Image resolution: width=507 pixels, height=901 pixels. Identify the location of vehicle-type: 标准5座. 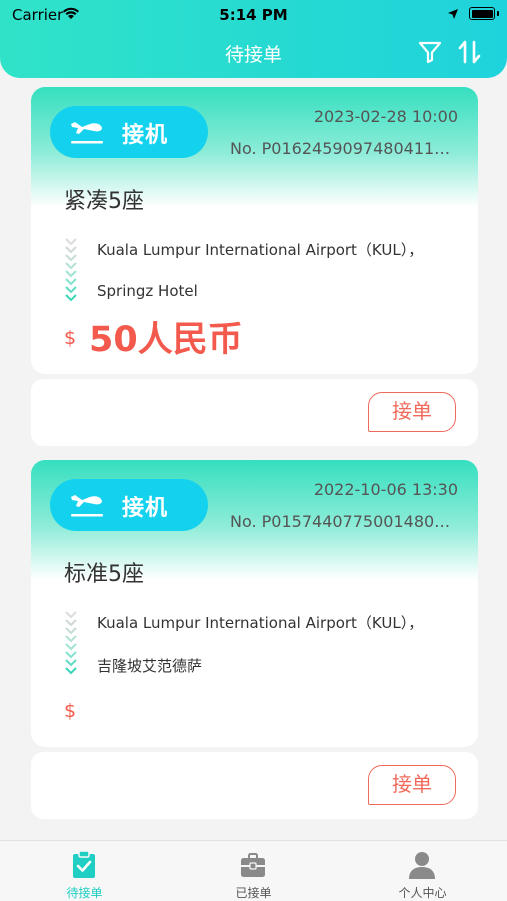
(104, 574).